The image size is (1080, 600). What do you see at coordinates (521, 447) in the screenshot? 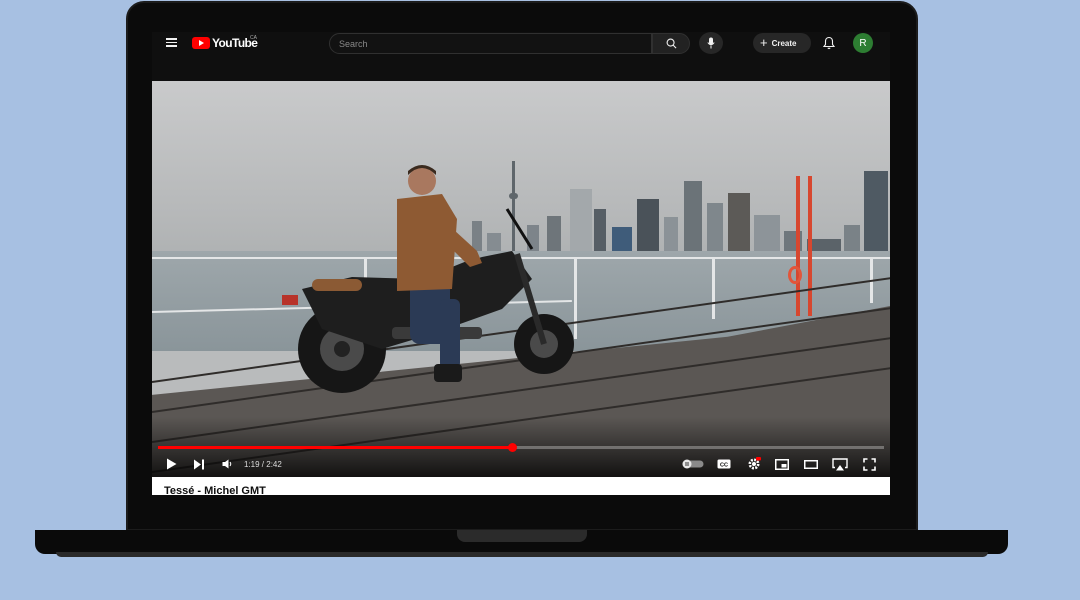
I see `progress-bar` at bounding box center [521, 447].